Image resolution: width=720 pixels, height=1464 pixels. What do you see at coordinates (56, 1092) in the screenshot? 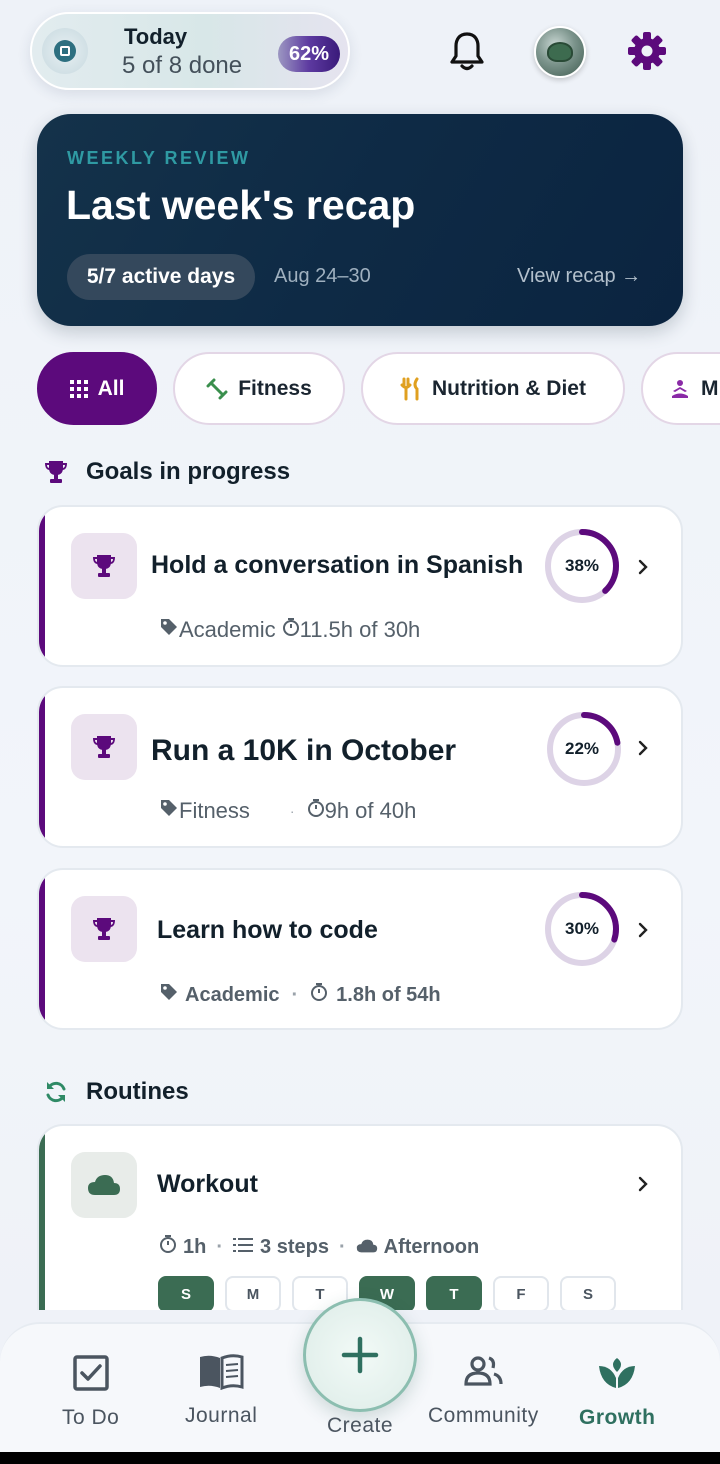
I see `refresh-icon` at bounding box center [56, 1092].